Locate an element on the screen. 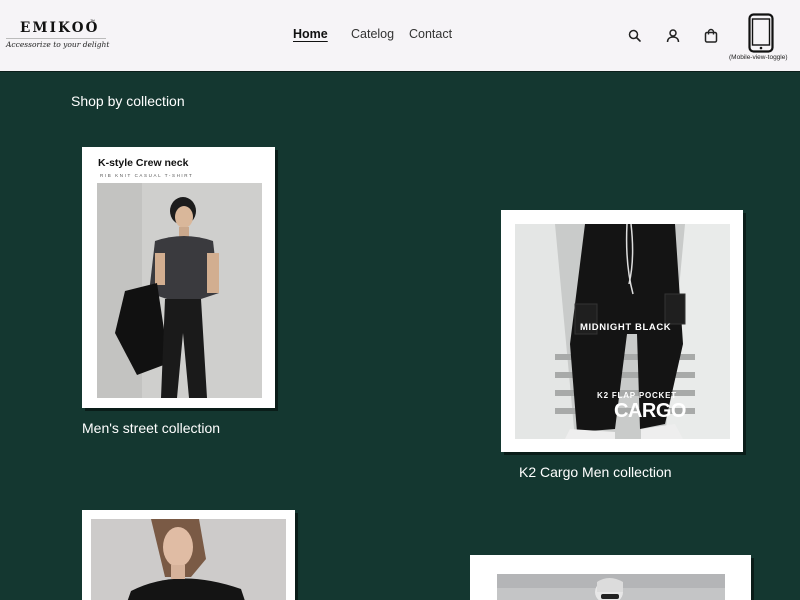 Image resolution: width=800 pixels, height=600 pixels. logo-tagline: Accessorize to your delight is located at coordinates (58, 43).